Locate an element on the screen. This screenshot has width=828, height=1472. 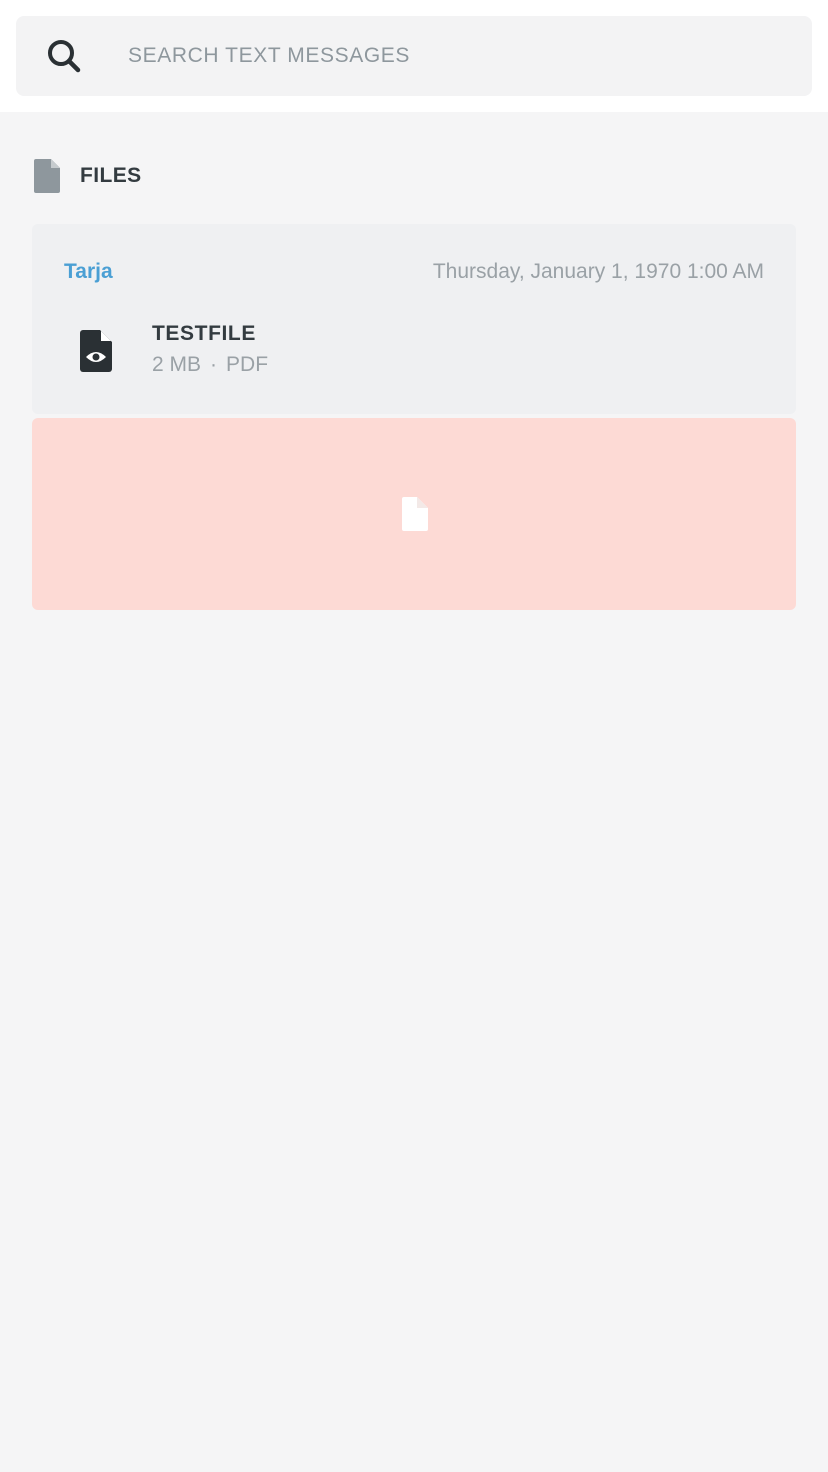
message-timestamp: Thursday, January 1, 1970 1:00 AM is located at coordinates (598, 271).